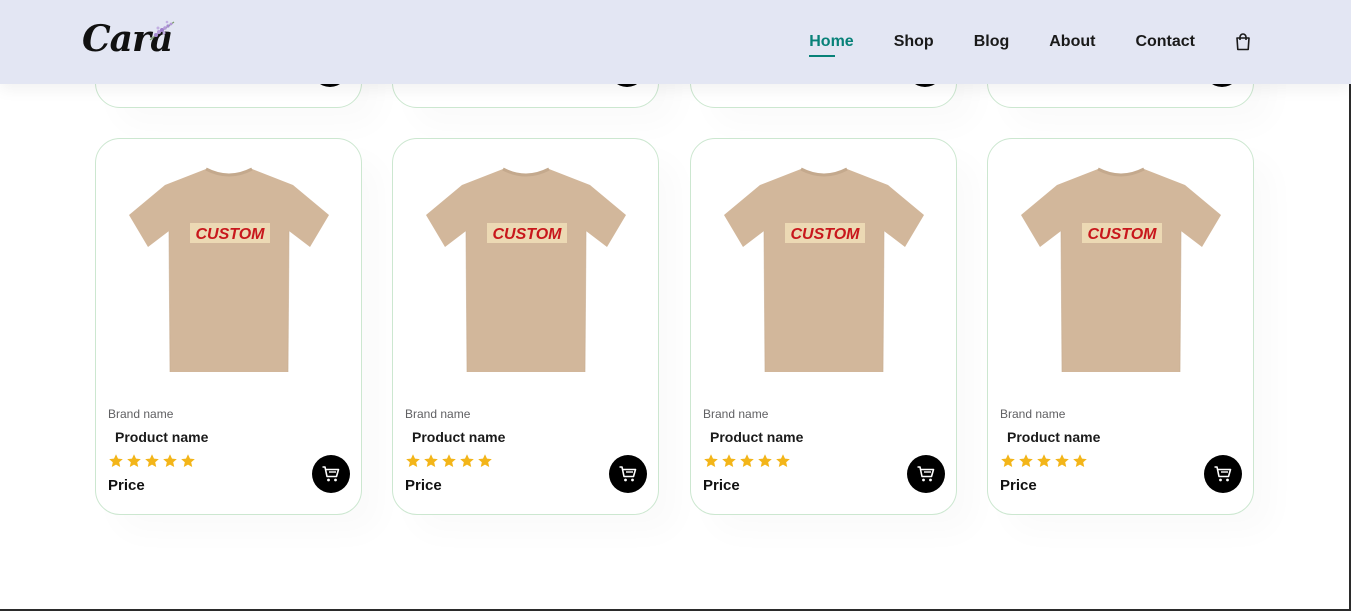  What do you see at coordinates (914, 42) in the screenshot?
I see `nav-shop: Shop` at bounding box center [914, 42].